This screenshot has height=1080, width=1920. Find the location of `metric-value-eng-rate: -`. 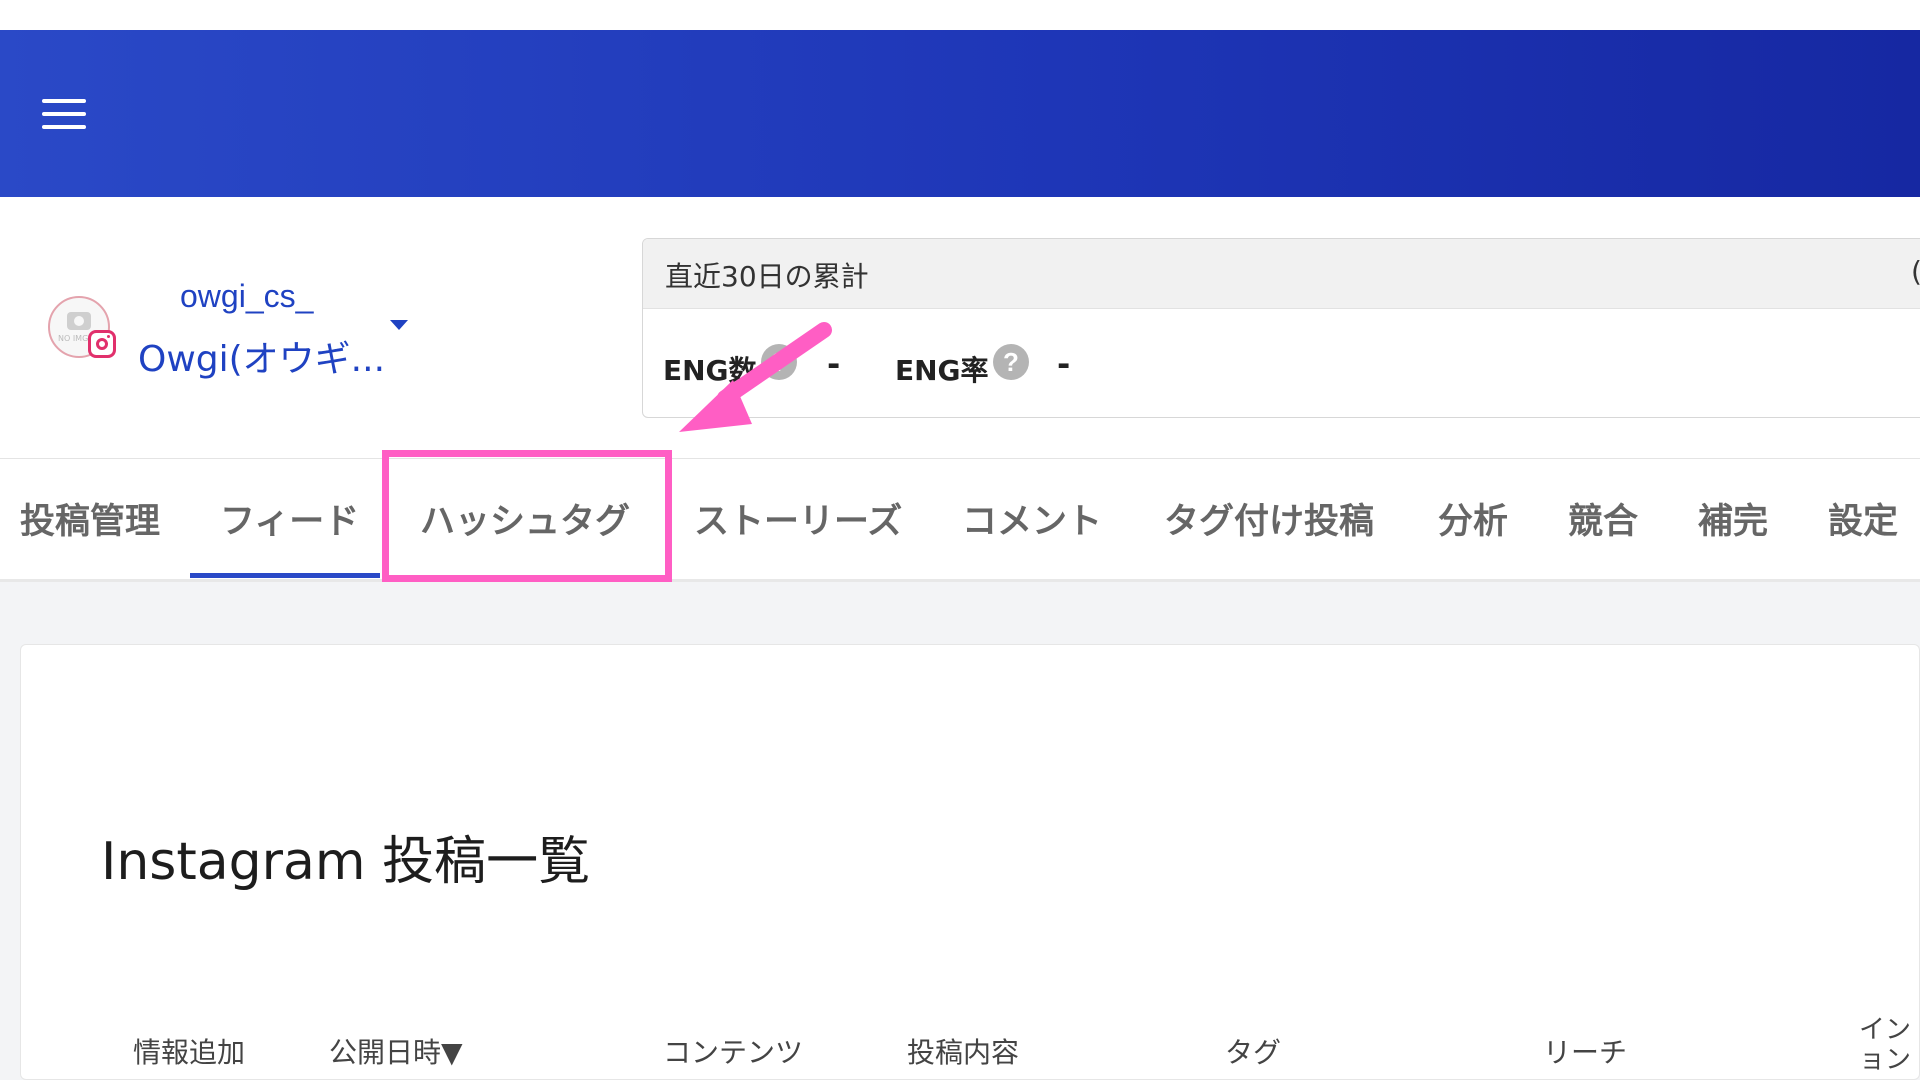

metric-value-eng-rate: - is located at coordinates (1064, 364).